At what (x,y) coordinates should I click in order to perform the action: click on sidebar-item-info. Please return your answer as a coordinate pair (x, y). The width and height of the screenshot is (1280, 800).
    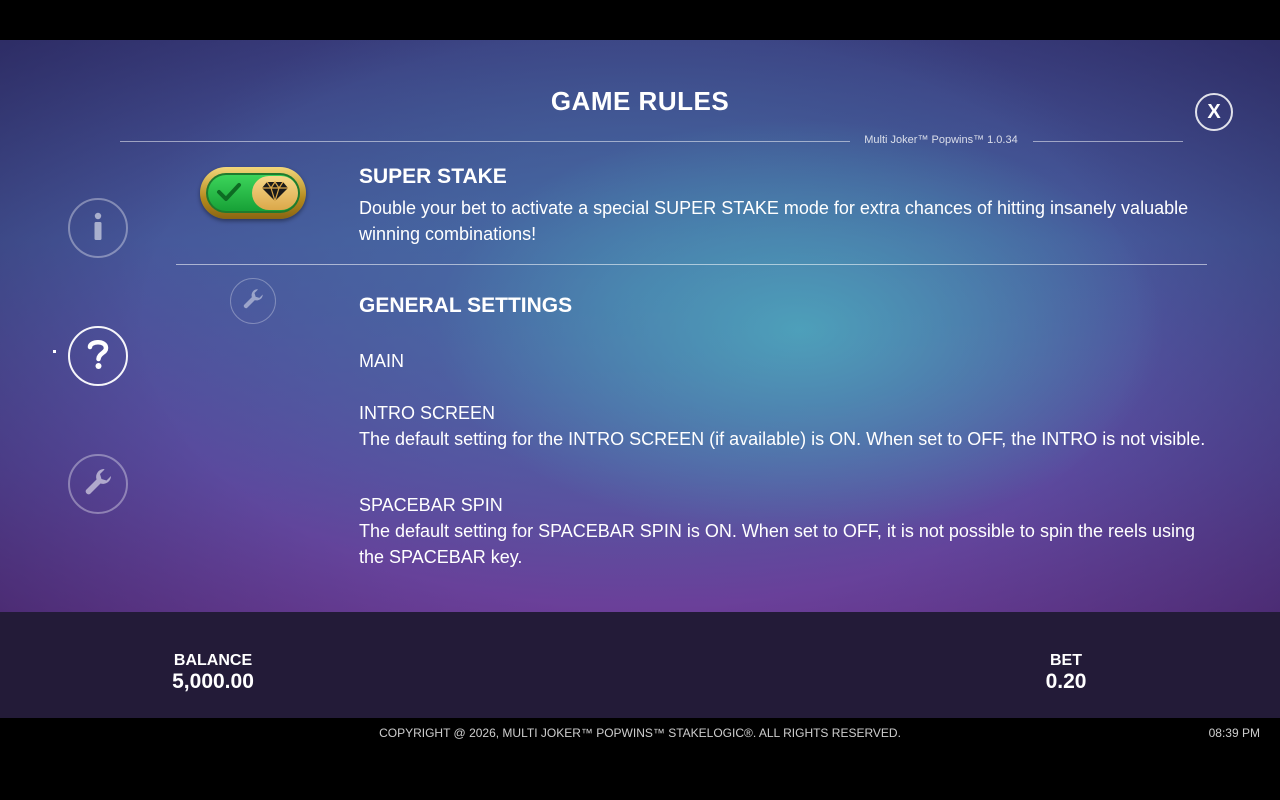
    Looking at the image, I should click on (98, 228).